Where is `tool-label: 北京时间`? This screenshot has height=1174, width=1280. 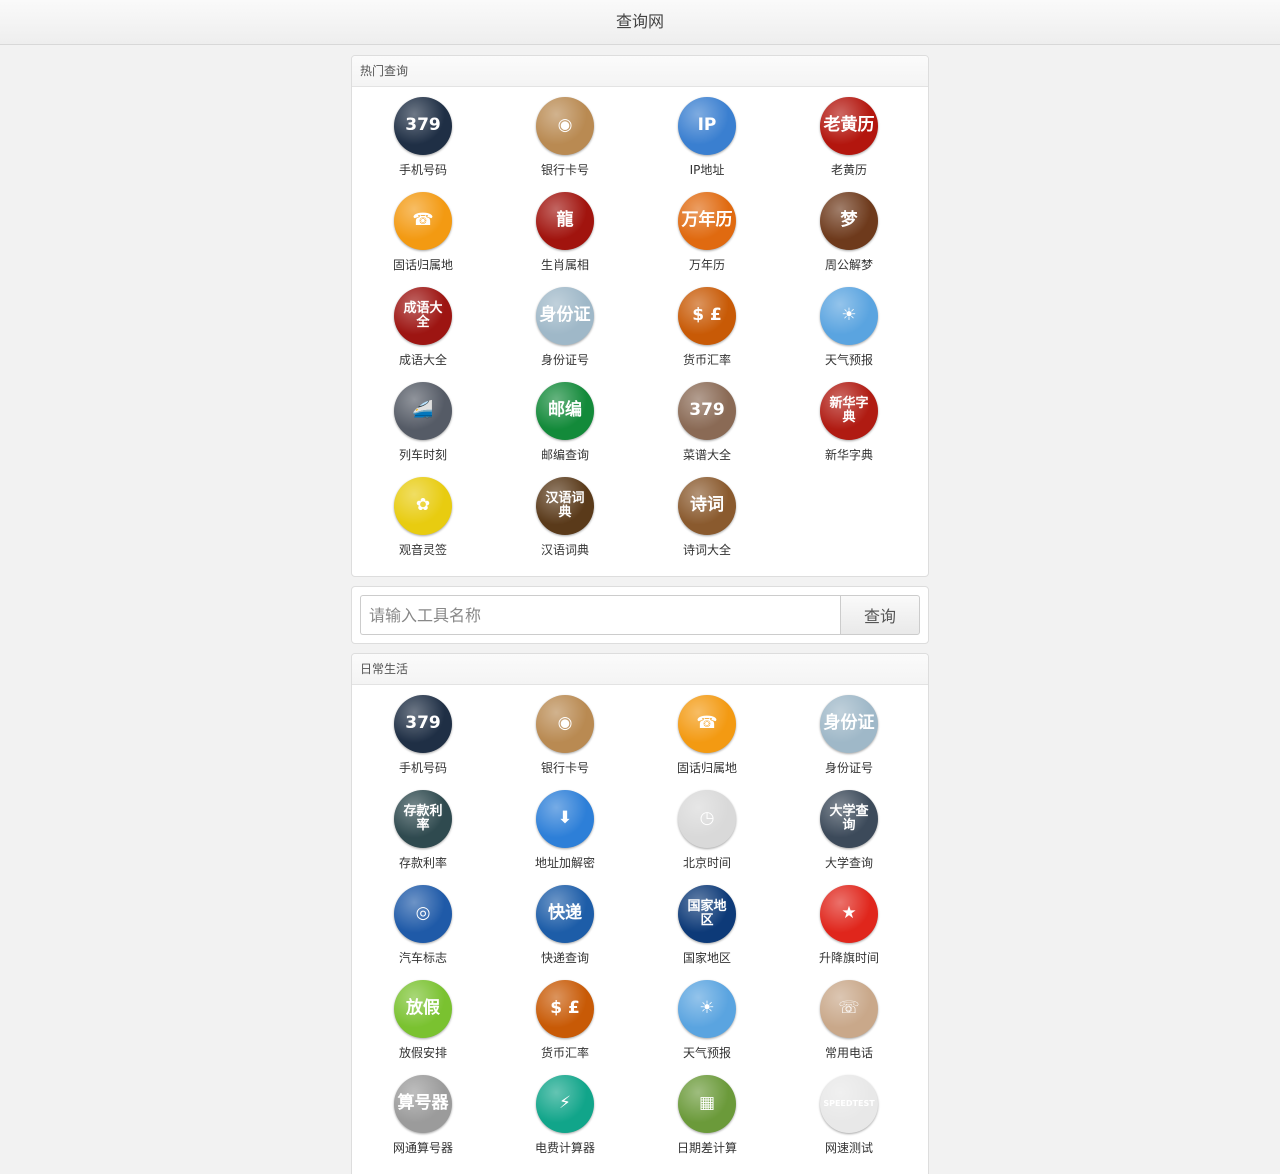 tool-label: 北京时间 is located at coordinates (706, 863).